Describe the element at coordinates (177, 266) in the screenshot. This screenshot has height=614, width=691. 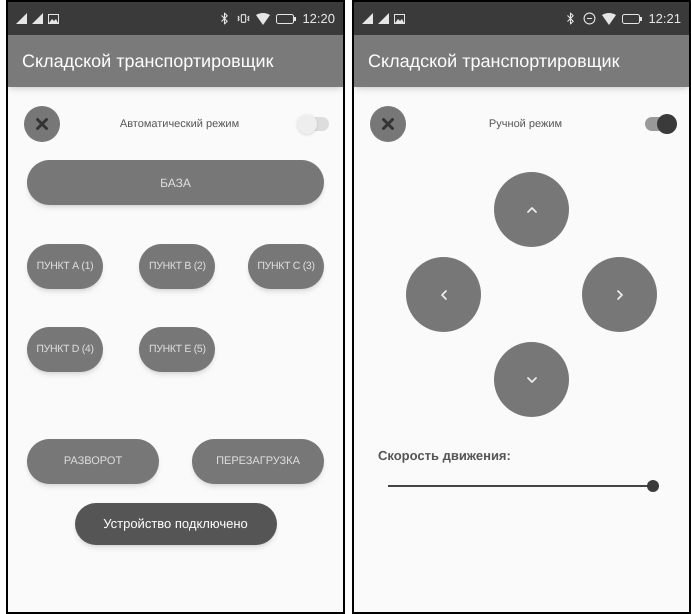
I see `point-button: ПУНКТ В (2)` at that location.